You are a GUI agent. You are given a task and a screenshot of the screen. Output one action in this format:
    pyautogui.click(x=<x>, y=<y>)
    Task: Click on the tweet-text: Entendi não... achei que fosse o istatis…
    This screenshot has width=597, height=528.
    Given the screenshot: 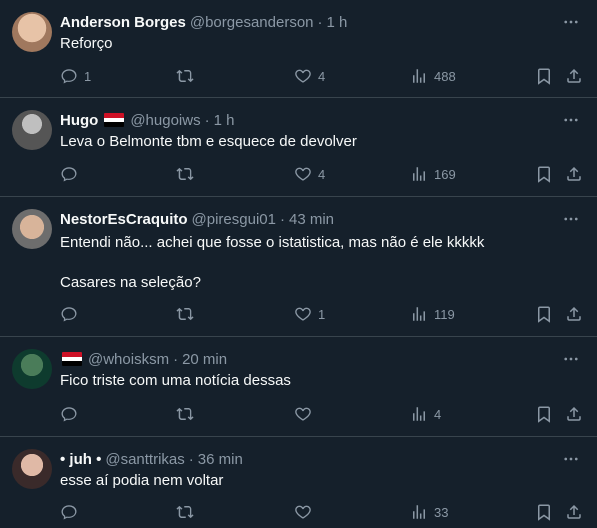 What is the action you would take?
    pyautogui.click(x=272, y=262)
    